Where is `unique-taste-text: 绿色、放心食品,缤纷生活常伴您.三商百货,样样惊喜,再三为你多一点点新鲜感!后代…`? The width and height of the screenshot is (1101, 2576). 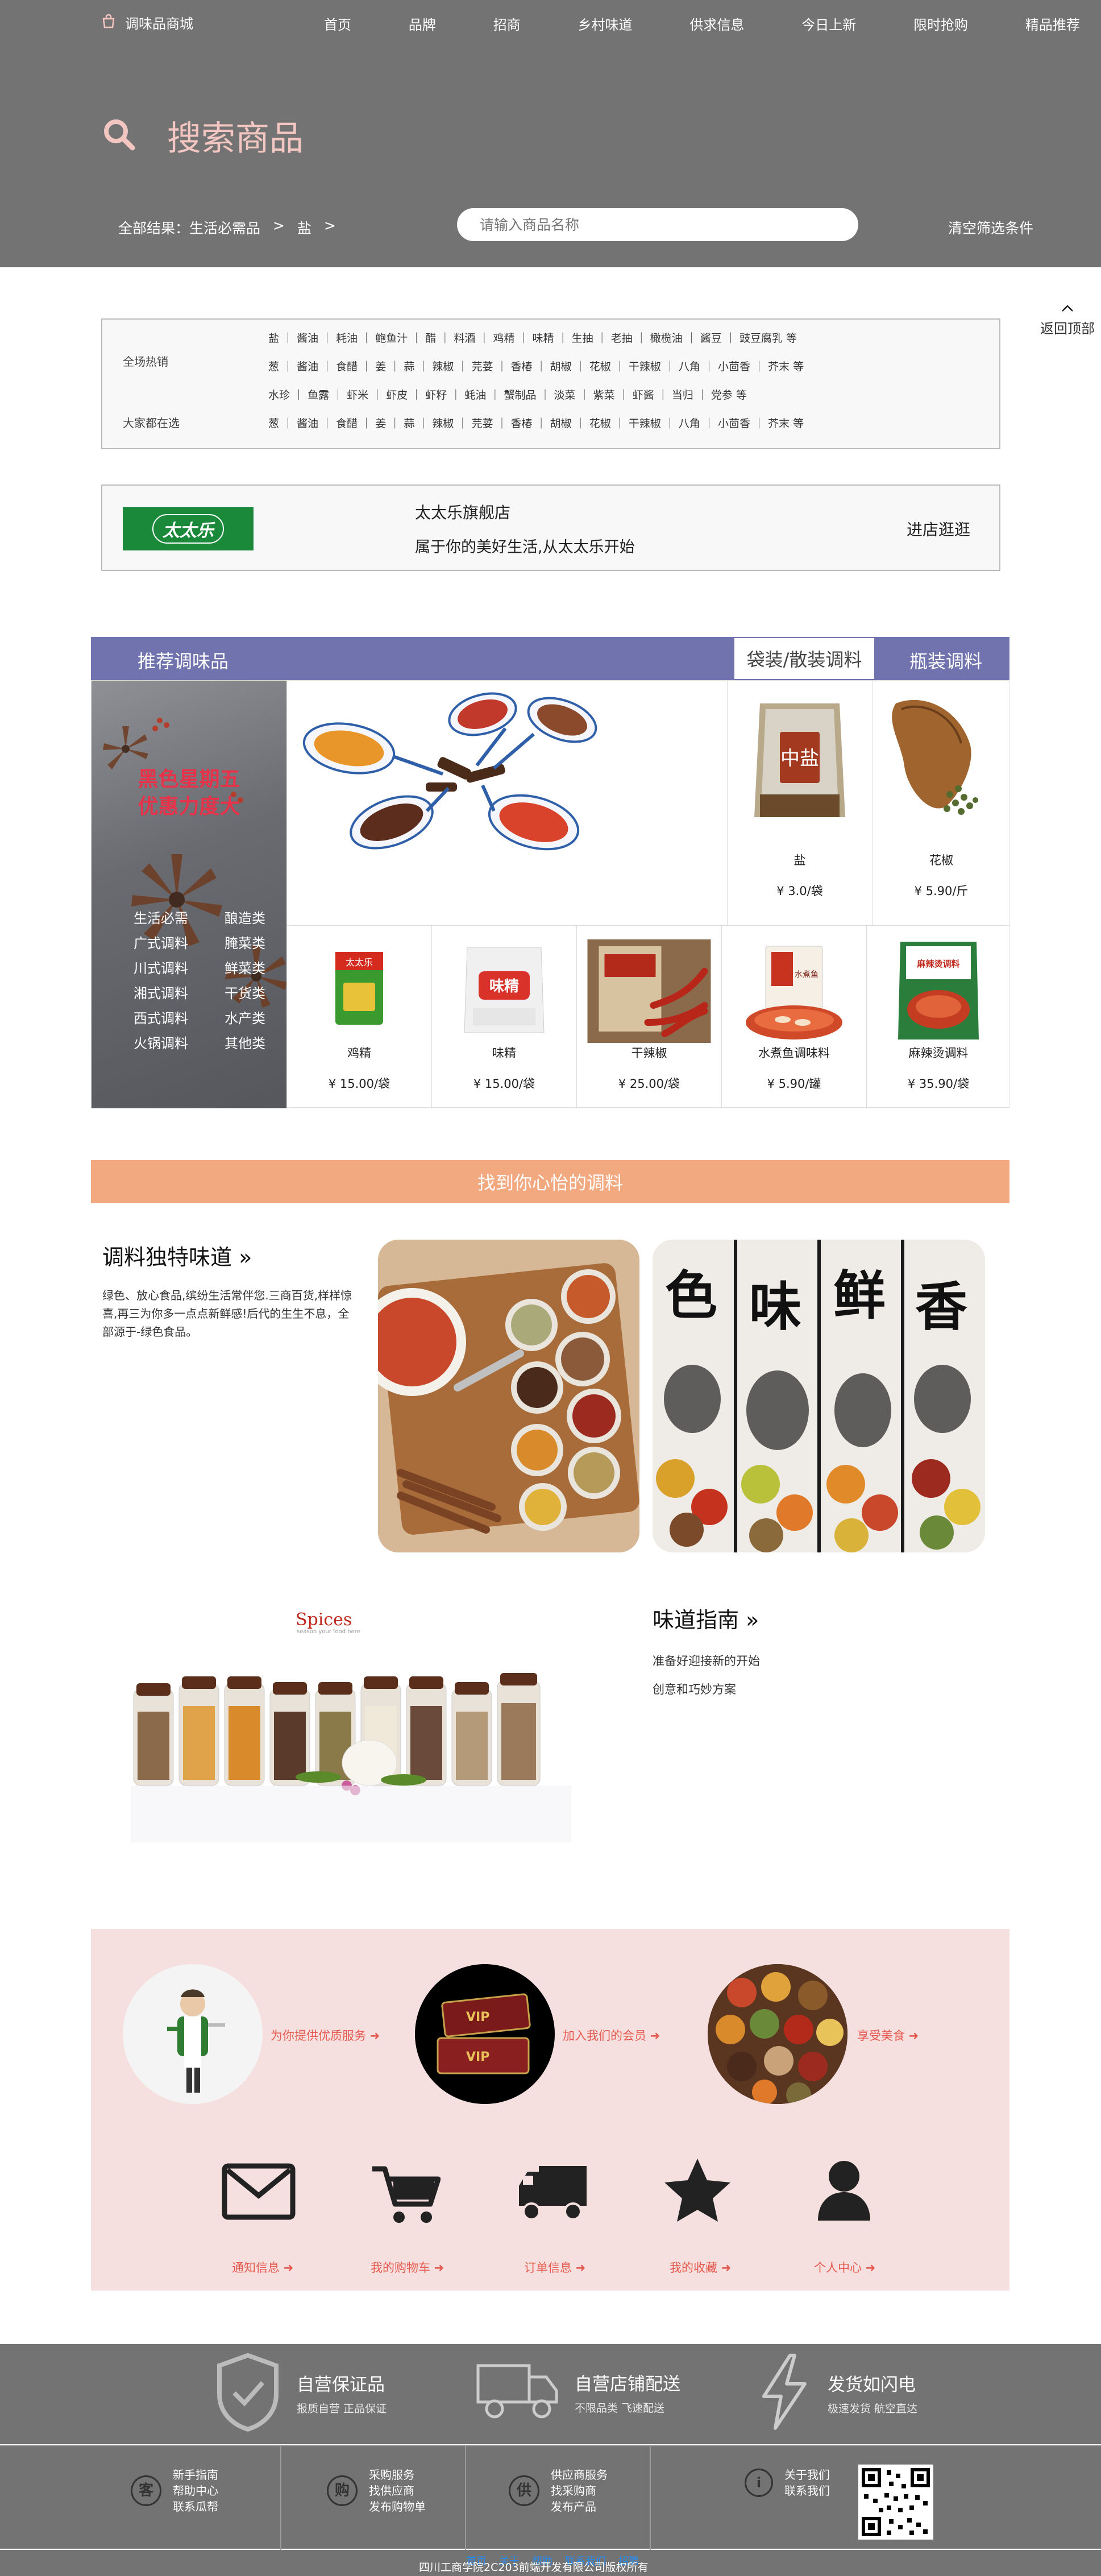
unique-taste-text: 绿色、放心食品,缤纷生活常伴您.三商百货,样样惊喜,再三为你多一点点新鲜感!后代… is located at coordinates (227, 1314).